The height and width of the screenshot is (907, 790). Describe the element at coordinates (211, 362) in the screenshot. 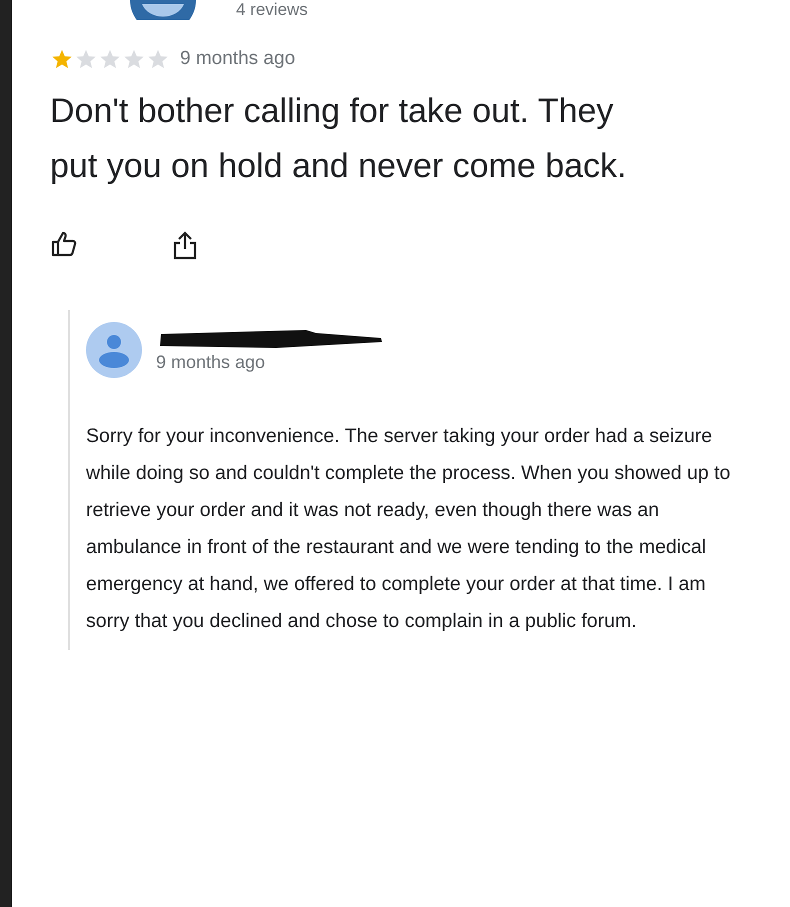

I see `response-time: 9 months ago` at that location.